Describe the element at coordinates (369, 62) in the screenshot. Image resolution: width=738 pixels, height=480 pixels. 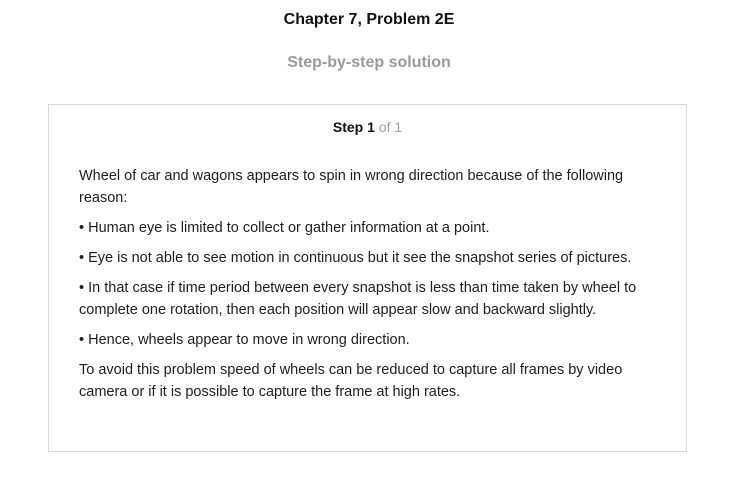
I see `page-subtitle: Step-by-step solution` at that location.